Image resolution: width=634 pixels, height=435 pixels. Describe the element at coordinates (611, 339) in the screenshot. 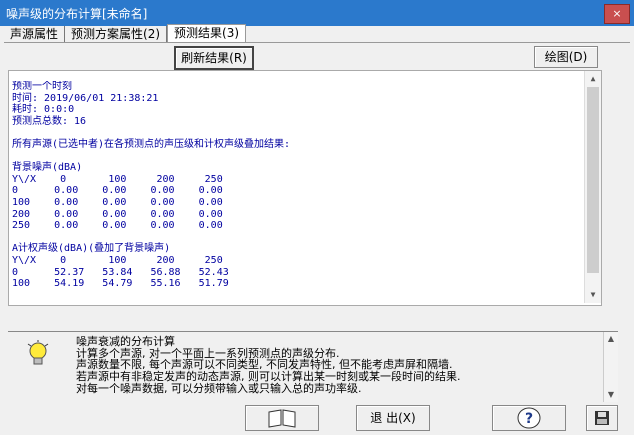

I see `info-scroll-up-icon: ▲` at that location.